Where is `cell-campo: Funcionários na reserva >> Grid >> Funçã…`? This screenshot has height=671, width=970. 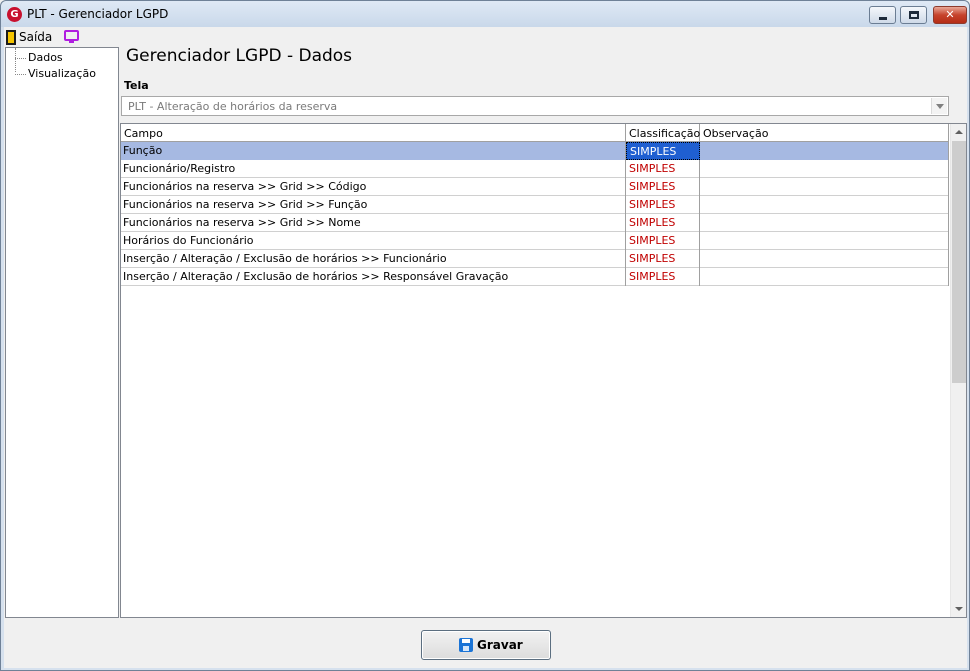
cell-campo: Funcionários na reserva >> Grid >> Funçã… is located at coordinates (373, 205).